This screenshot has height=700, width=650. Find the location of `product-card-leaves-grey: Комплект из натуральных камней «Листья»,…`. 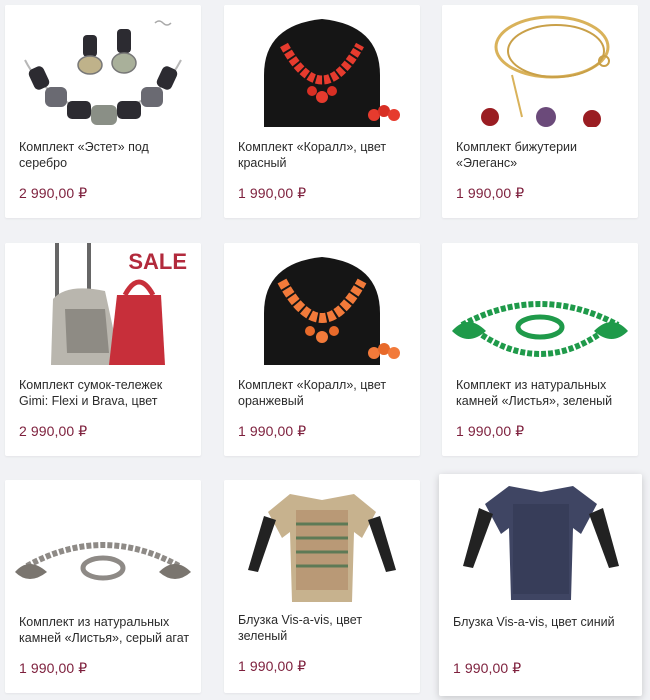

product-card-leaves-grey: Комплект из натуральных камней «Листья»,… is located at coordinates (103, 586).